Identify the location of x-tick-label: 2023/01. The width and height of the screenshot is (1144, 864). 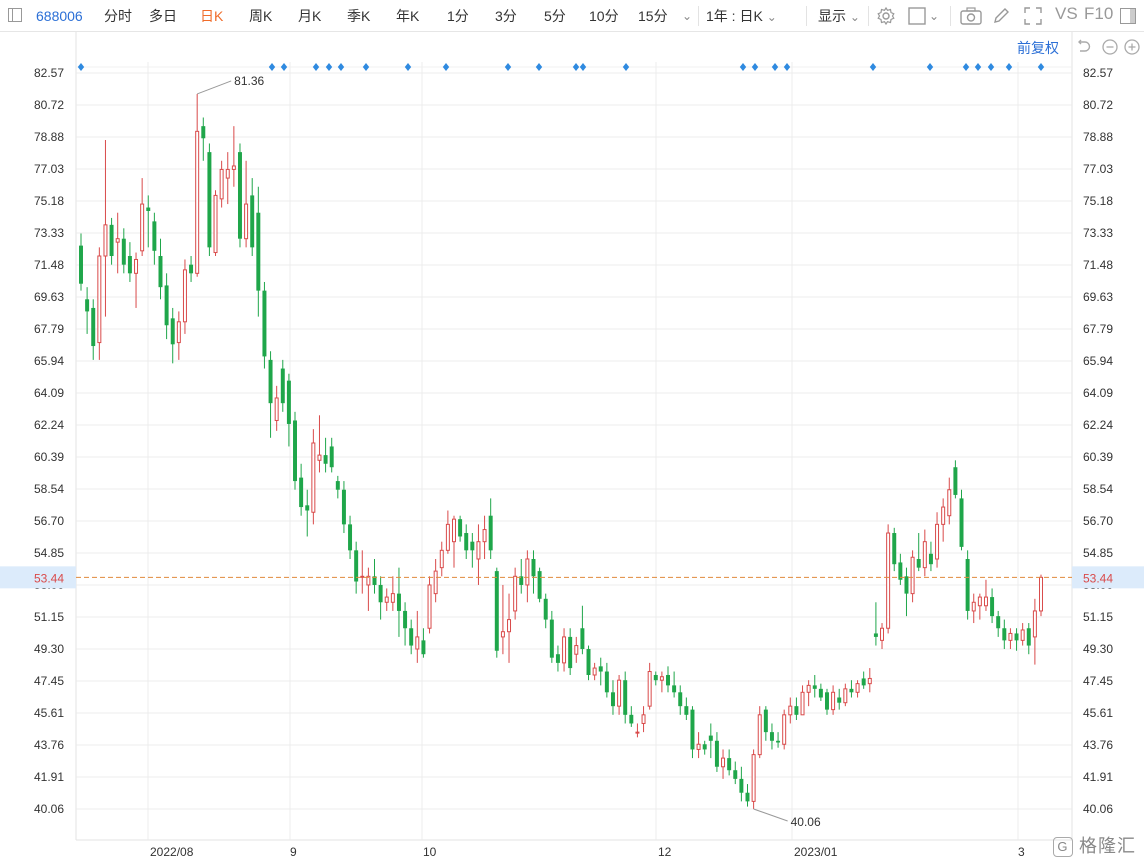
(816, 852).